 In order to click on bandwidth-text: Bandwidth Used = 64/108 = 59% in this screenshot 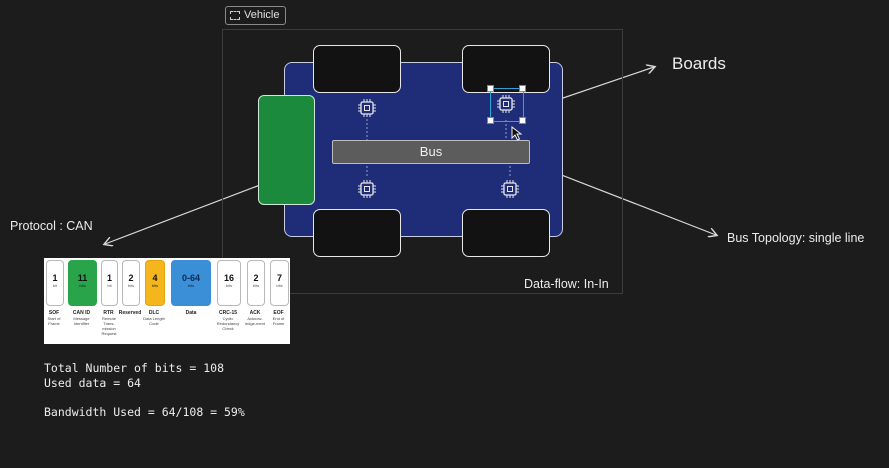, I will do `click(144, 412)`.